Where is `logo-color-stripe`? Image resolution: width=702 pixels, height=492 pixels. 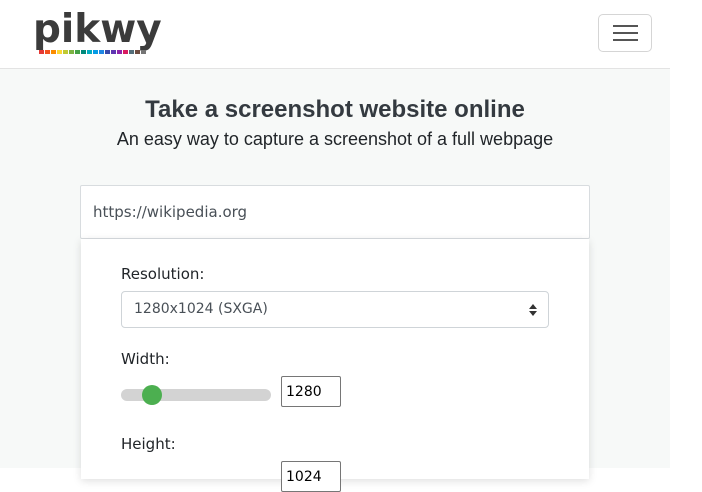 logo-color-stripe is located at coordinates (93, 52).